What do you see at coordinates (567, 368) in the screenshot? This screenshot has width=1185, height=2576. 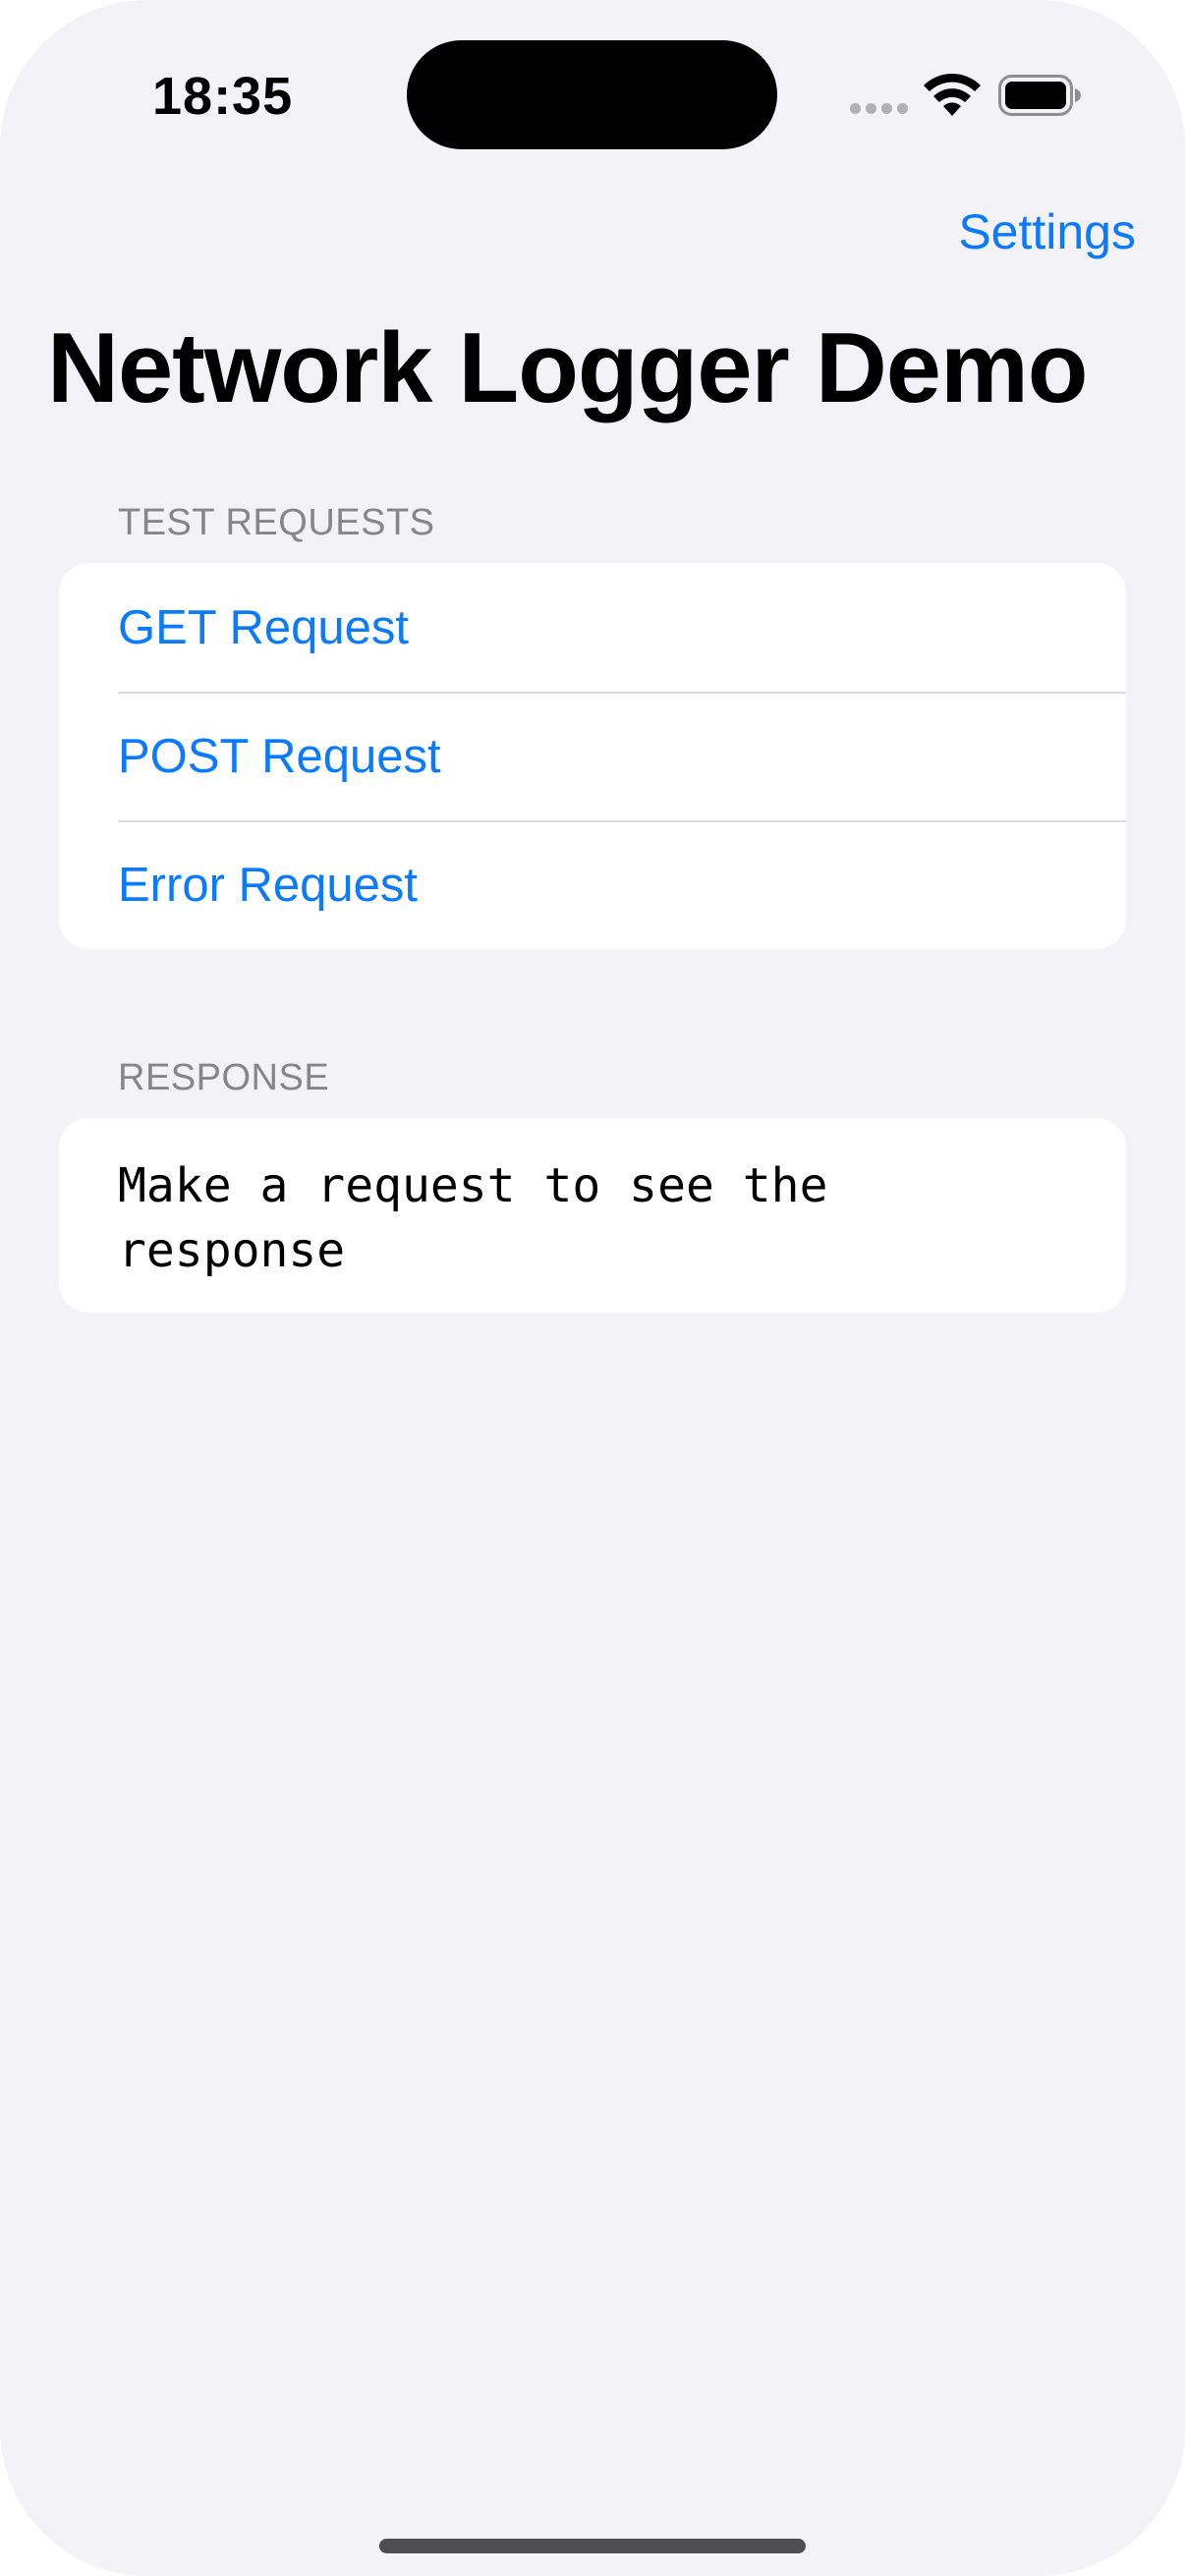 I see `page-title: Network Logger Demo` at bounding box center [567, 368].